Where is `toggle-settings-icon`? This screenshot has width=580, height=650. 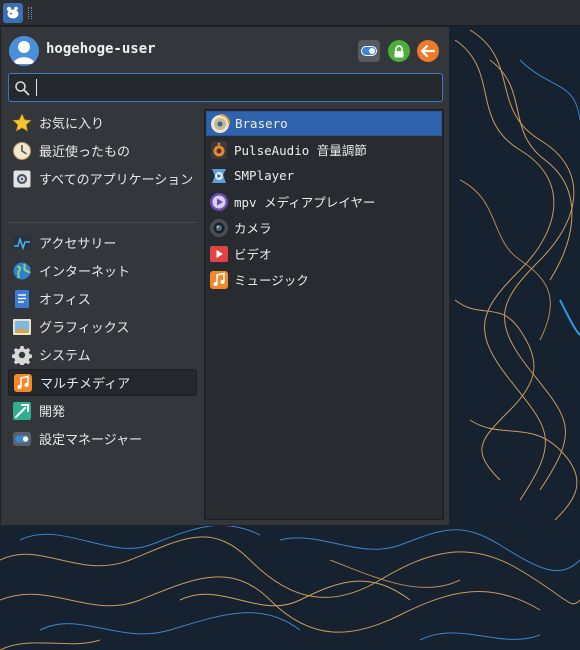
toggle-settings-icon is located at coordinates (369, 51).